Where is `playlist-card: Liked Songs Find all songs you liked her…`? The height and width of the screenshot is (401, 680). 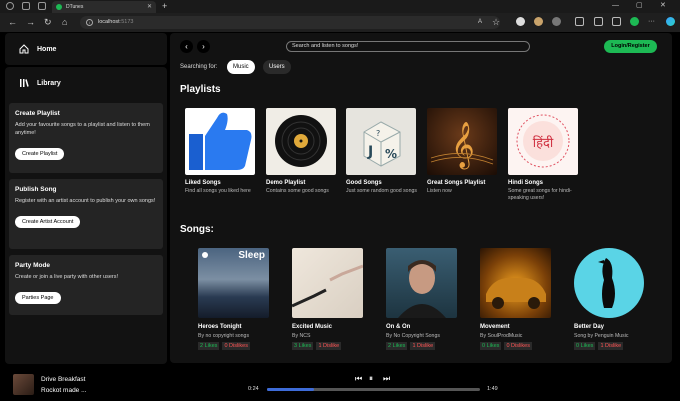 playlist-card: Liked Songs Find all songs you liked her… is located at coordinates (221, 151).